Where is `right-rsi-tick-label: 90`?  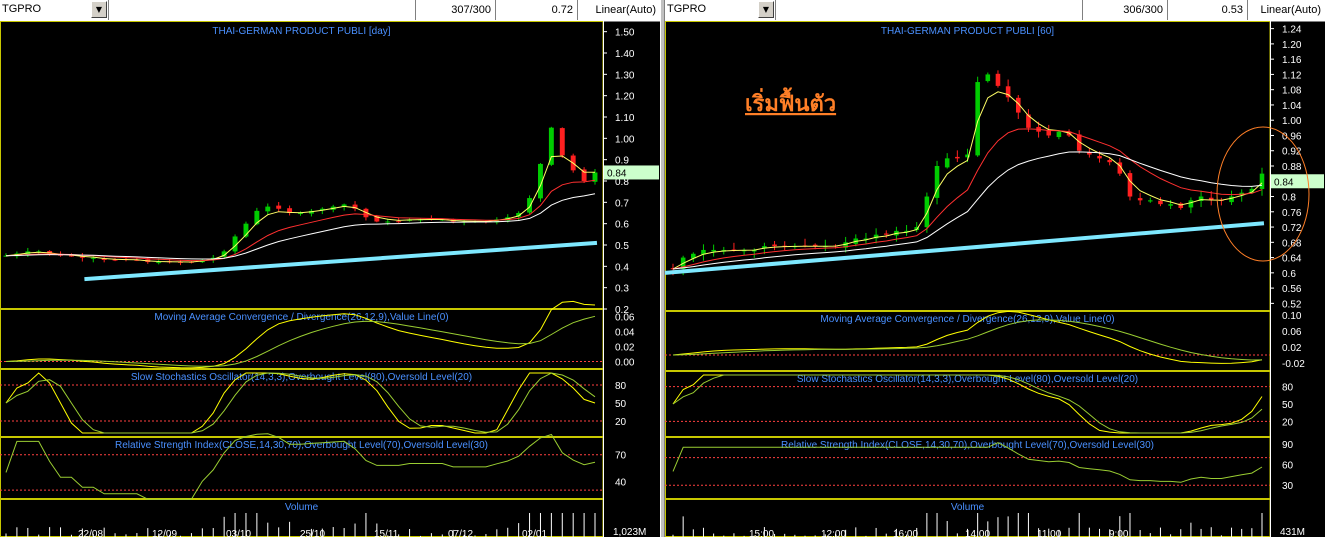
right-rsi-tick-label: 90 is located at coordinates (1288, 445).